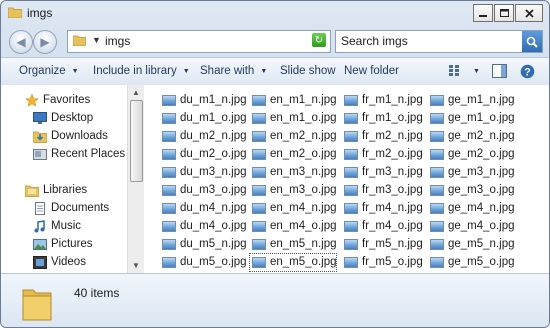 The width and height of the screenshot is (550, 328). I want to click on nav-item-documents: Documents, so click(64, 209).